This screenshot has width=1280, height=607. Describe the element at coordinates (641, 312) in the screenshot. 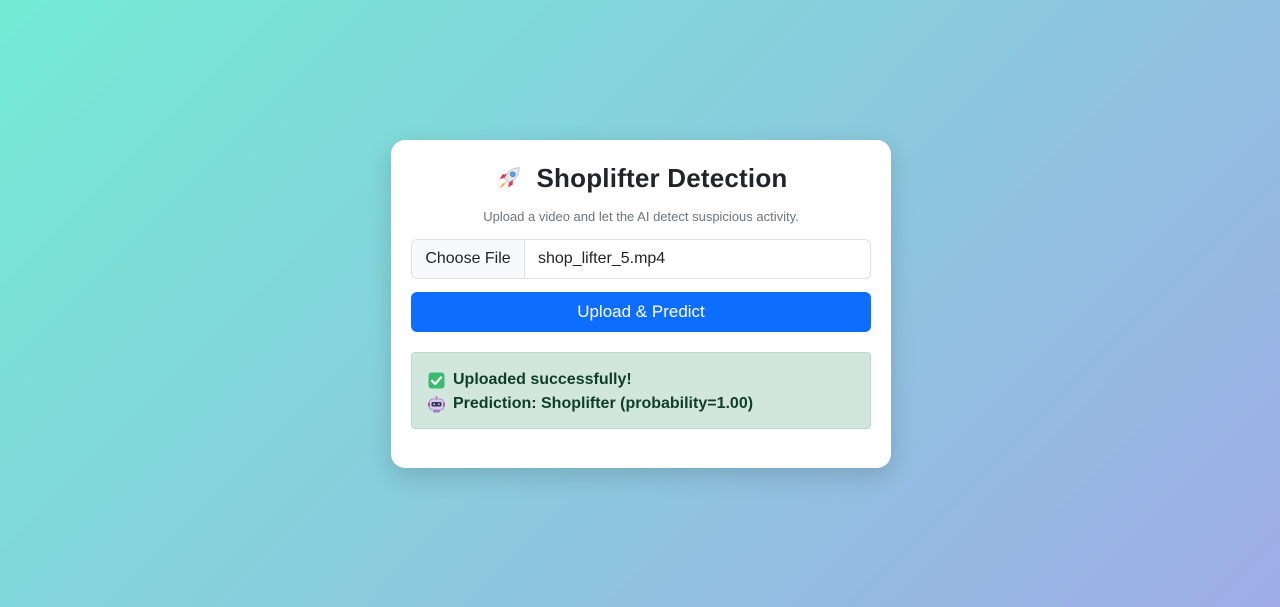

I see `upload-predict-button: Upload & Predict` at that location.